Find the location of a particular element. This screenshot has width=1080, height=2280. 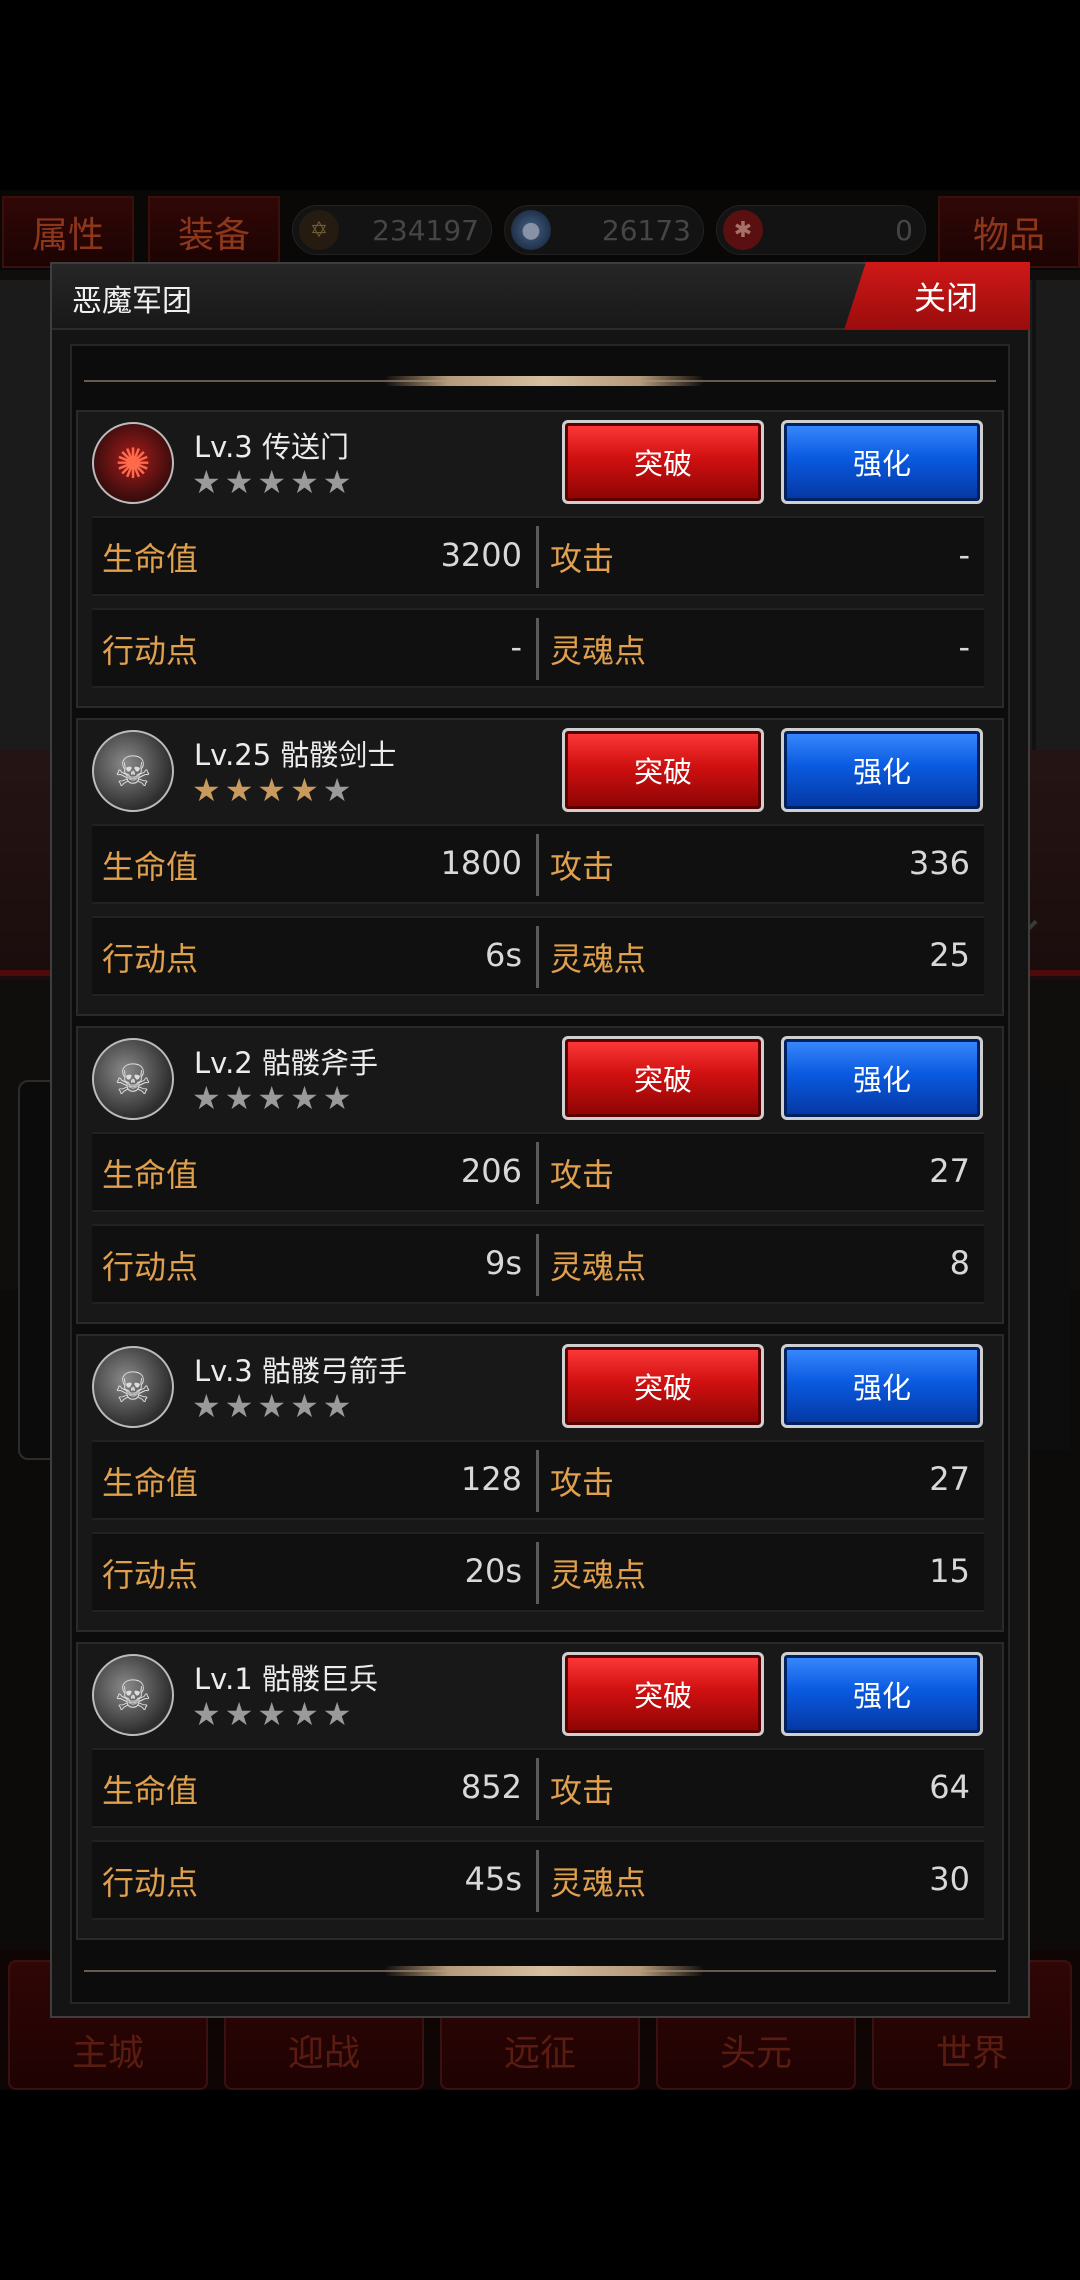

action-points-value: - is located at coordinates (516, 647).